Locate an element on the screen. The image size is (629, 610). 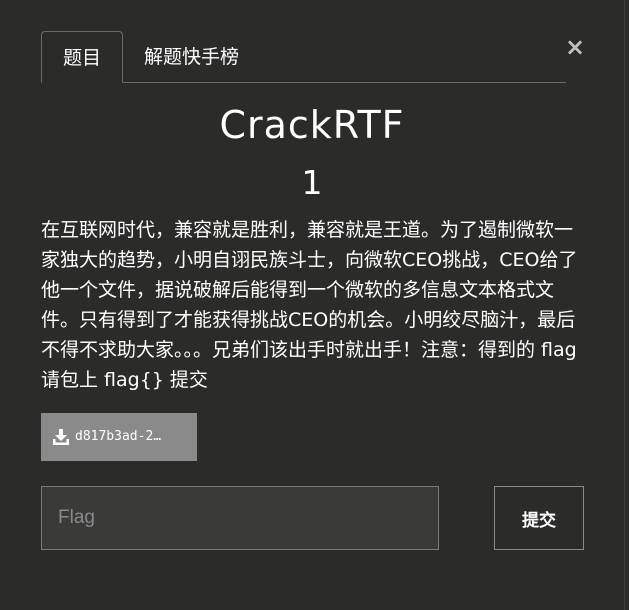
challenge-title: CrackRTF is located at coordinates (312, 125).